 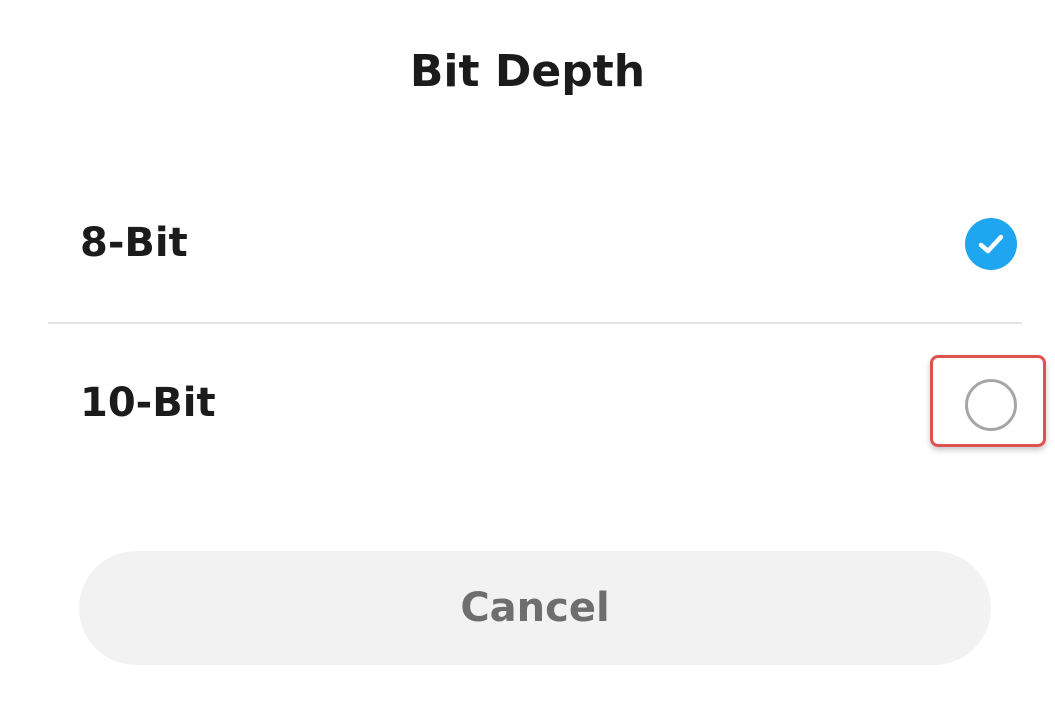 What do you see at coordinates (535, 323) in the screenshot?
I see `option-divider` at bounding box center [535, 323].